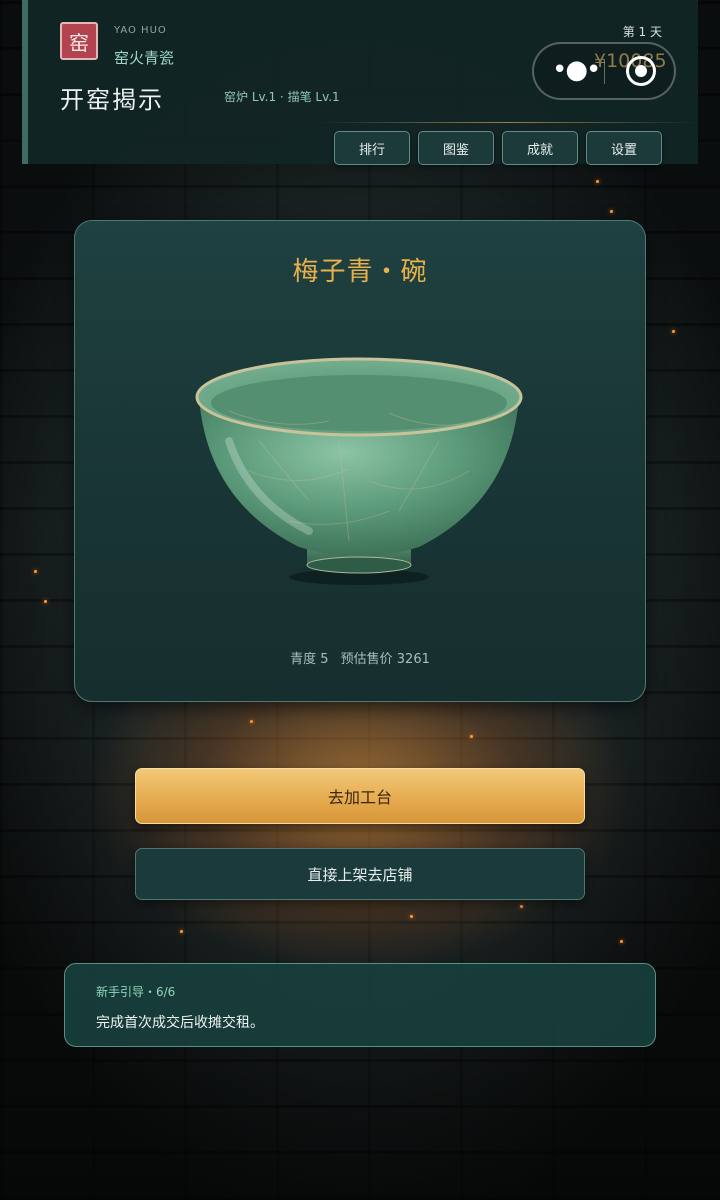  What do you see at coordinates (136, 992) in the screenshot?
I see `guide-title: 新手引导・6/6` at bounding box center [136, 992].